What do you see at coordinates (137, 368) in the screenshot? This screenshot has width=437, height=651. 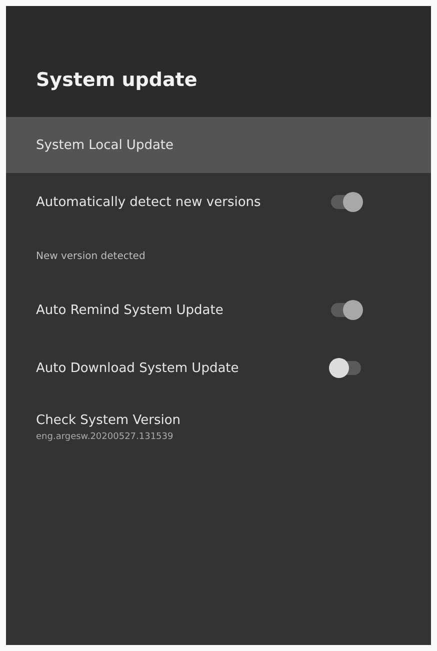 I see `toggle-label: Auto Download System Update` at bounding box center [137, 368].